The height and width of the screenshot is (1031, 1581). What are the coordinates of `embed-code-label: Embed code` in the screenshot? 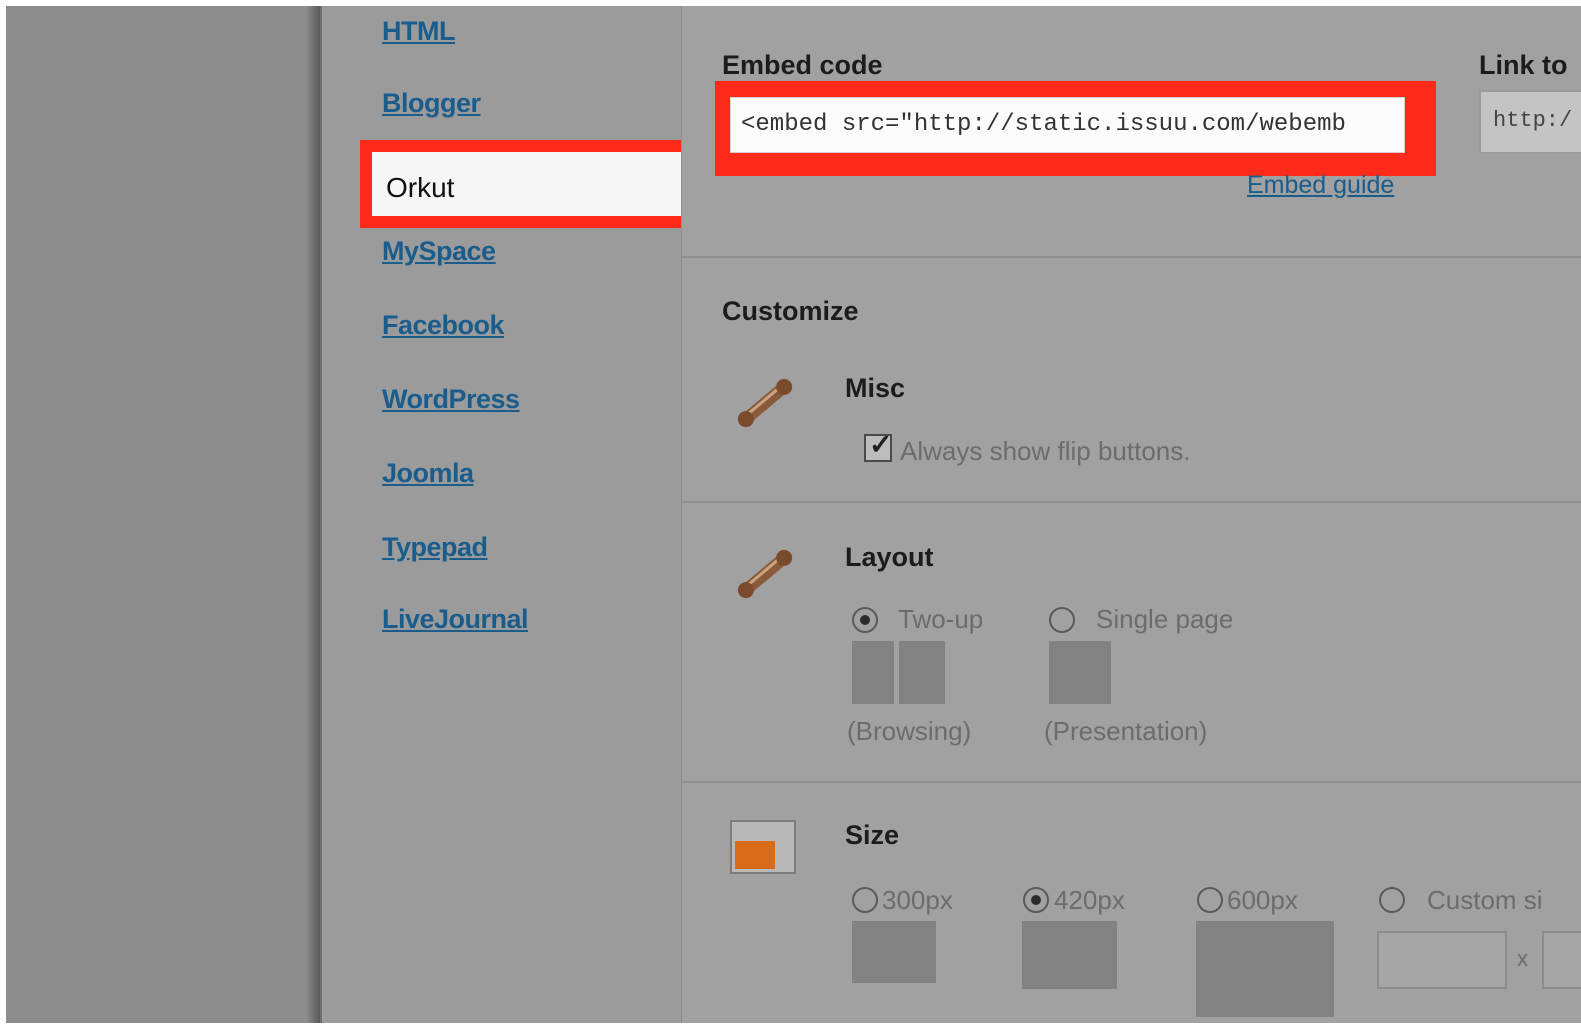 It's located at (802, 65).